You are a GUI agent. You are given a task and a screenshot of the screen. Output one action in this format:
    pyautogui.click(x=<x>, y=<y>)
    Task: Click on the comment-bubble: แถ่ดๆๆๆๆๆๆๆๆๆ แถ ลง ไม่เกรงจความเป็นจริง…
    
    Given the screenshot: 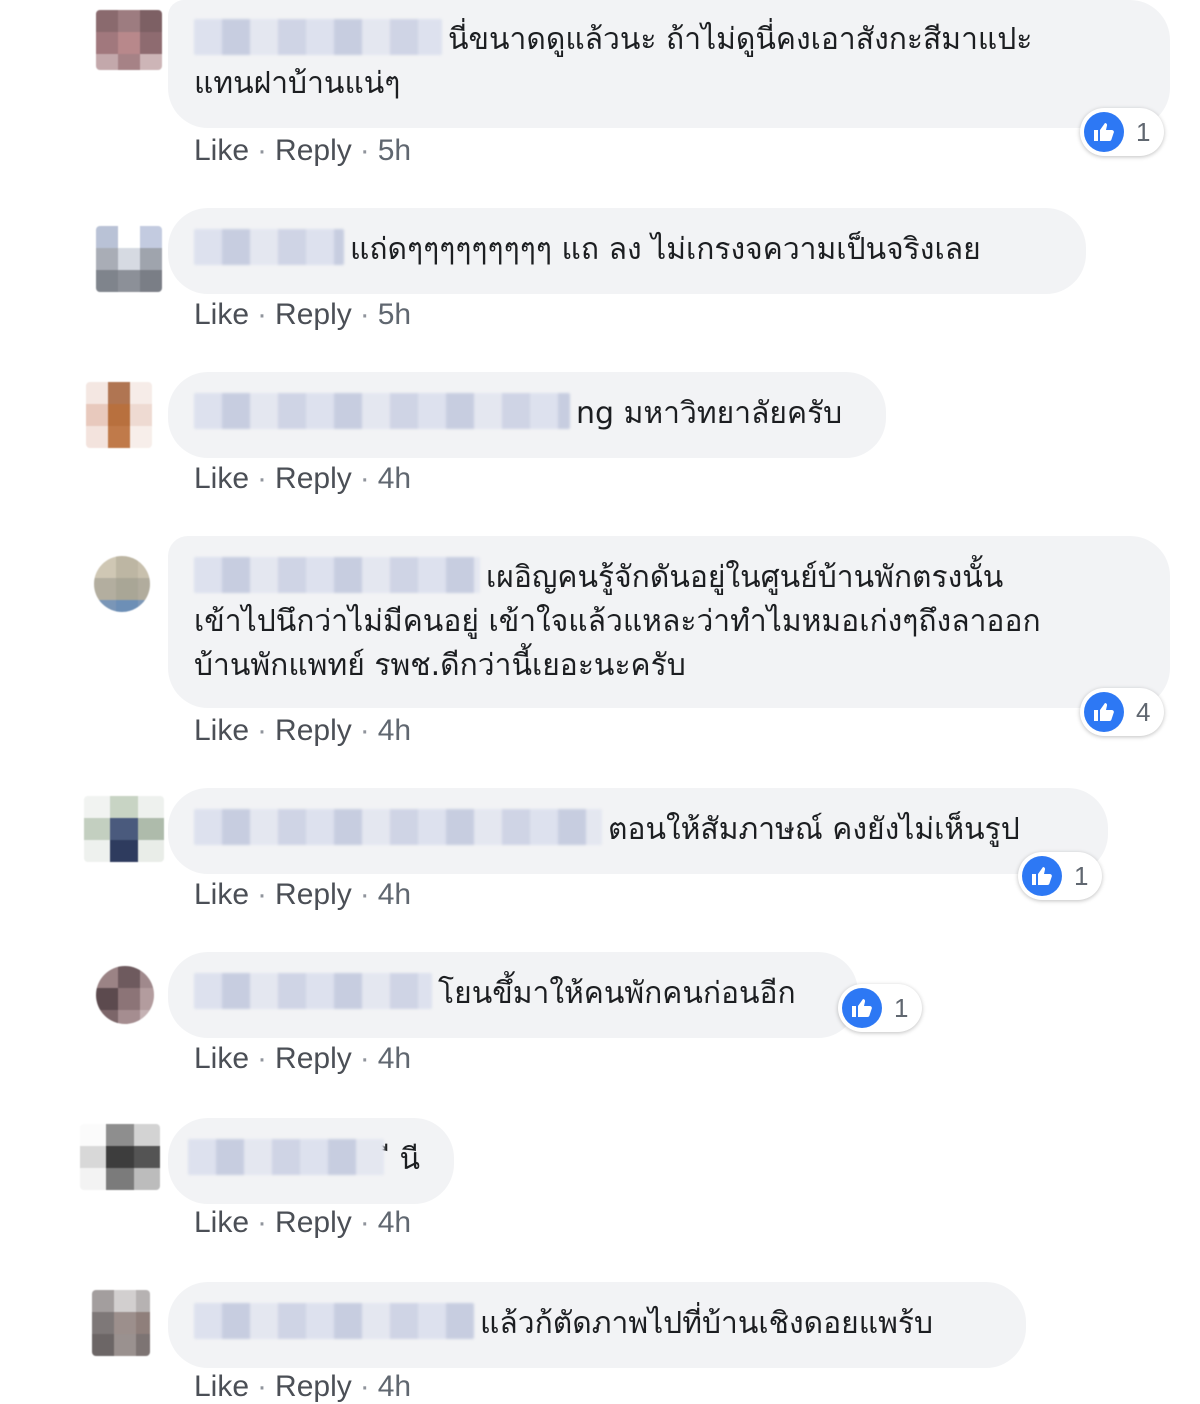 What is the action you would take?
    pyautogui.click(x=627, y=251)
    